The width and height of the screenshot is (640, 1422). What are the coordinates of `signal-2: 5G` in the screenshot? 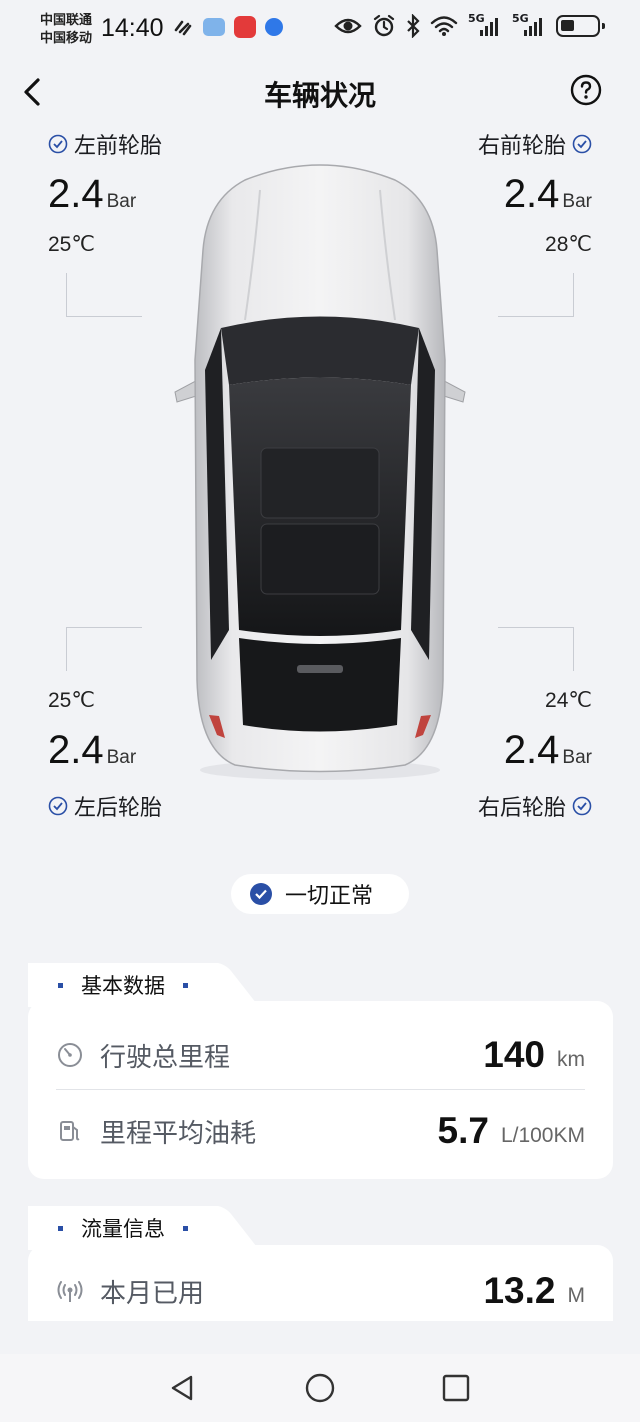 It's located at (529, 25).